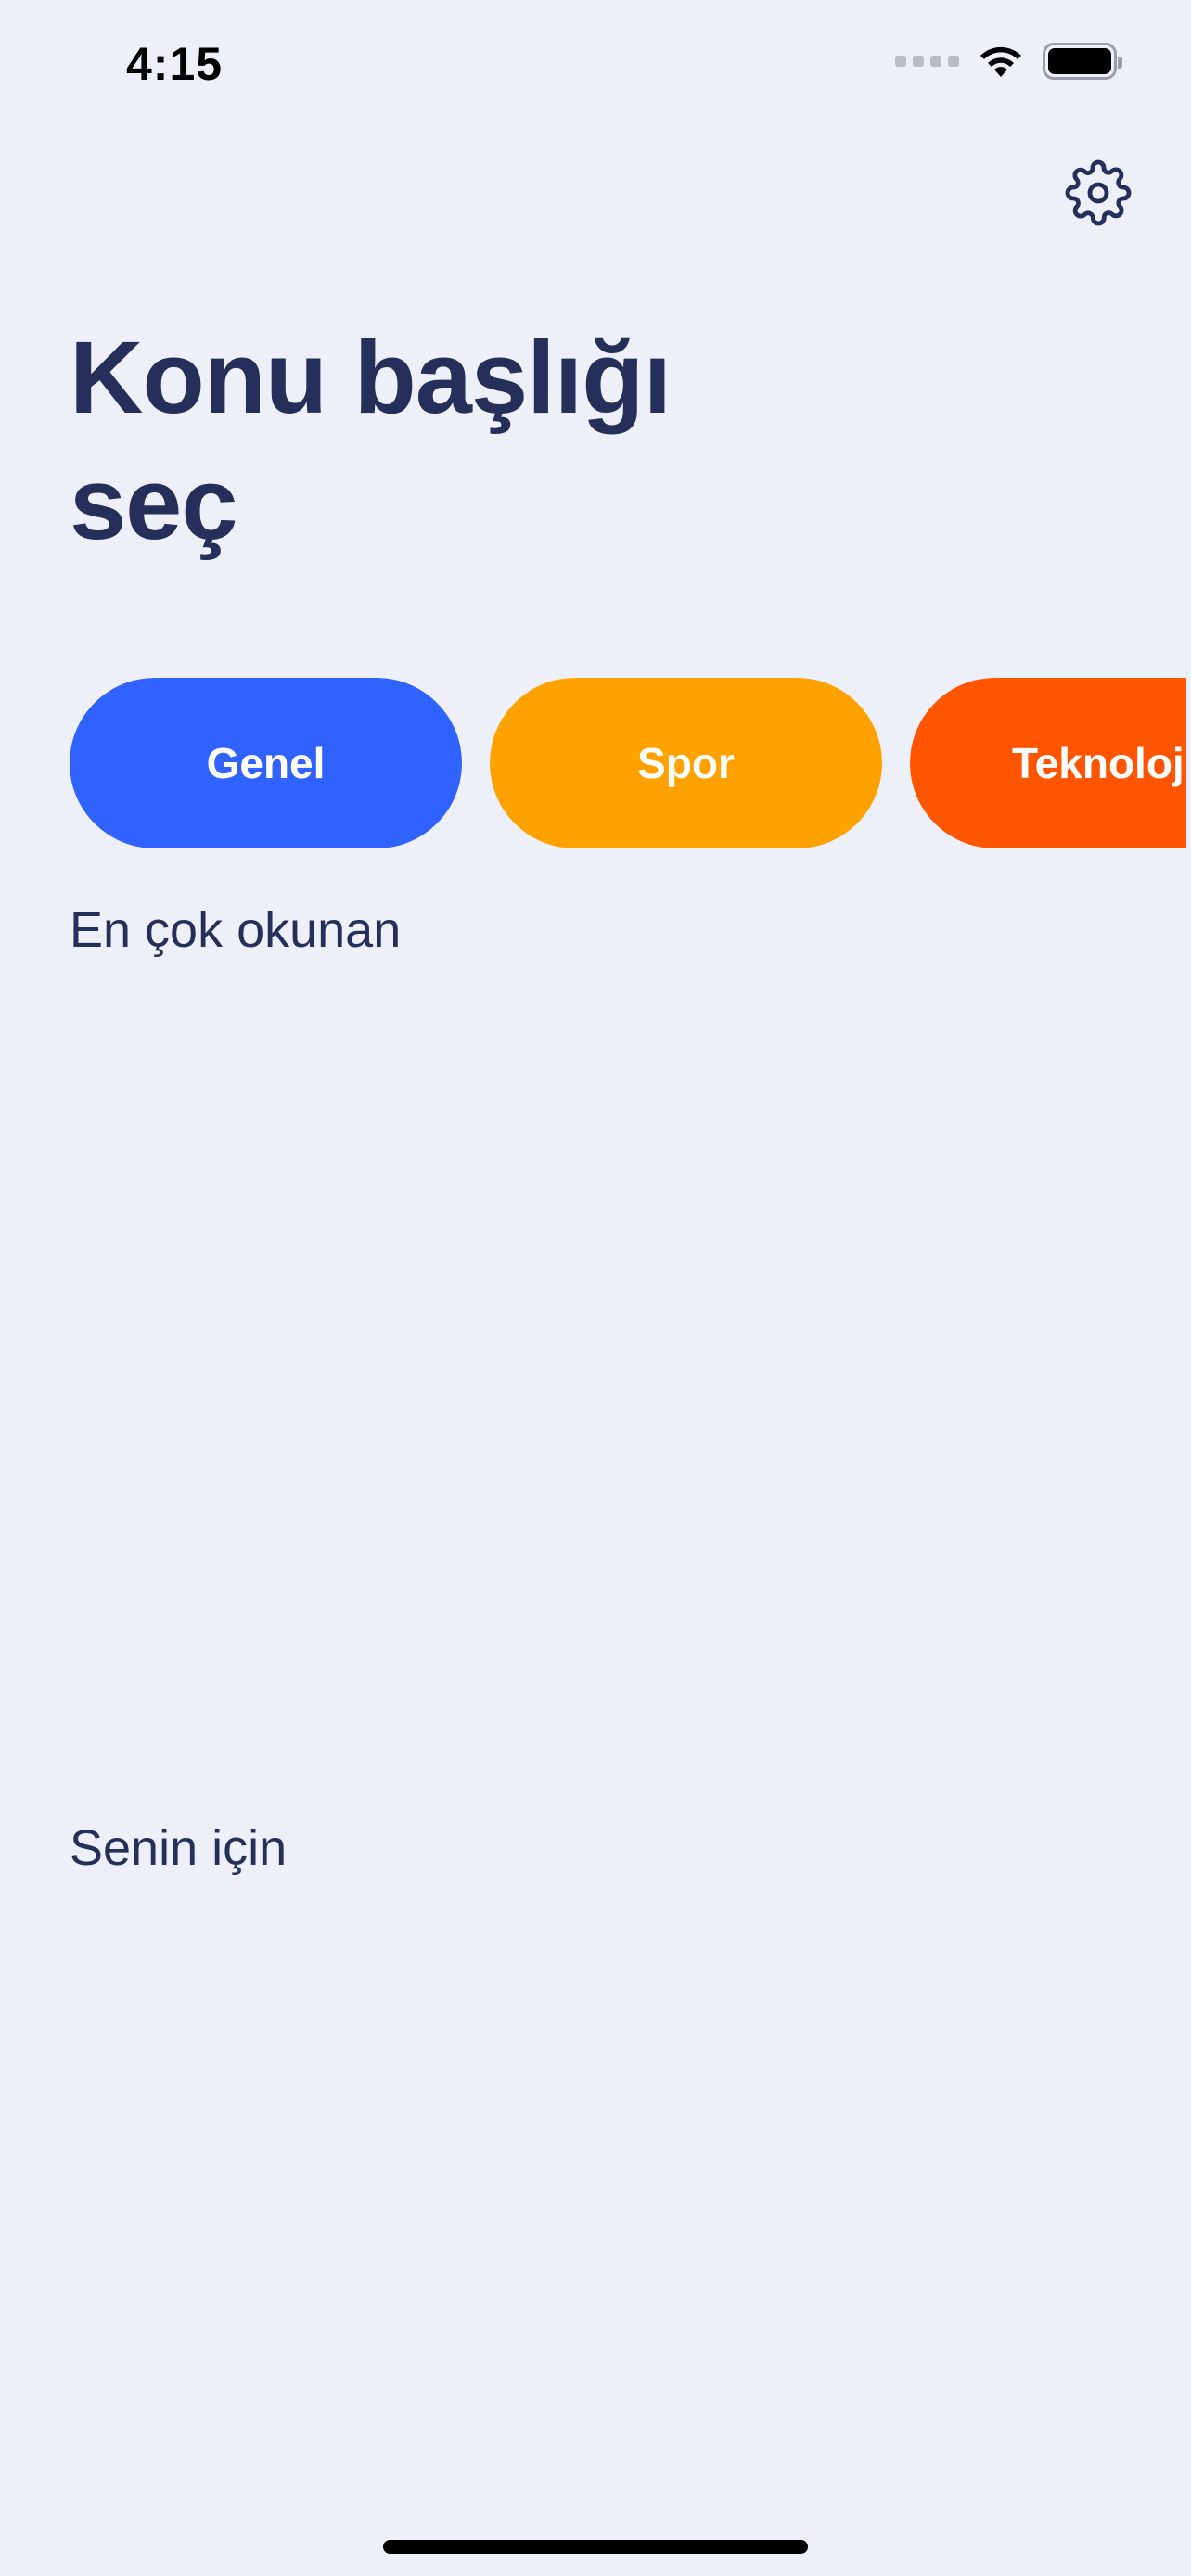 Image resolution: width=1191 pixels, height=2576 pixels. Describe the element at coordinates (394, 441) in the screenshot. I see `page-title: Konu başlığı seç` at that location.